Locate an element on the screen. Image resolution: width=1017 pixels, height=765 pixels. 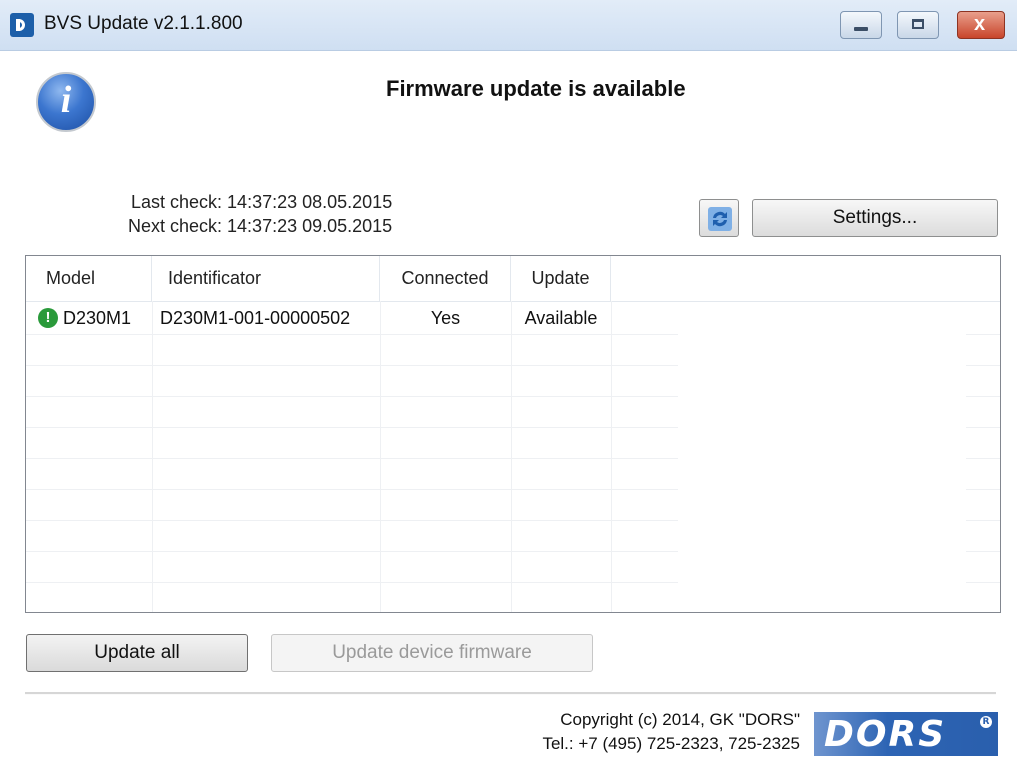
update-all-button: Update all is located at coordinates (137, 653).